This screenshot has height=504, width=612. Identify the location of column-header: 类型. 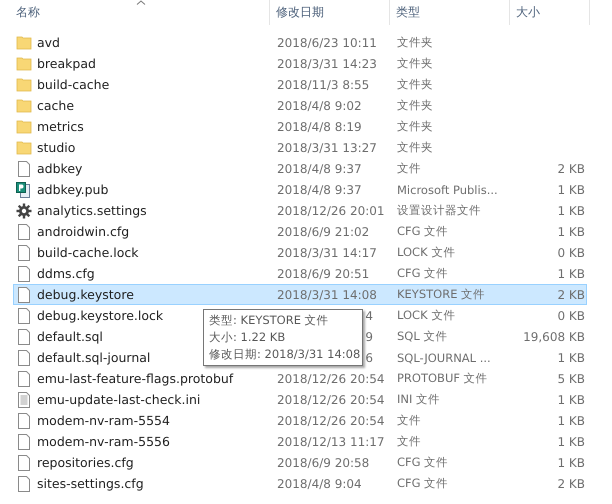
(450, 12).